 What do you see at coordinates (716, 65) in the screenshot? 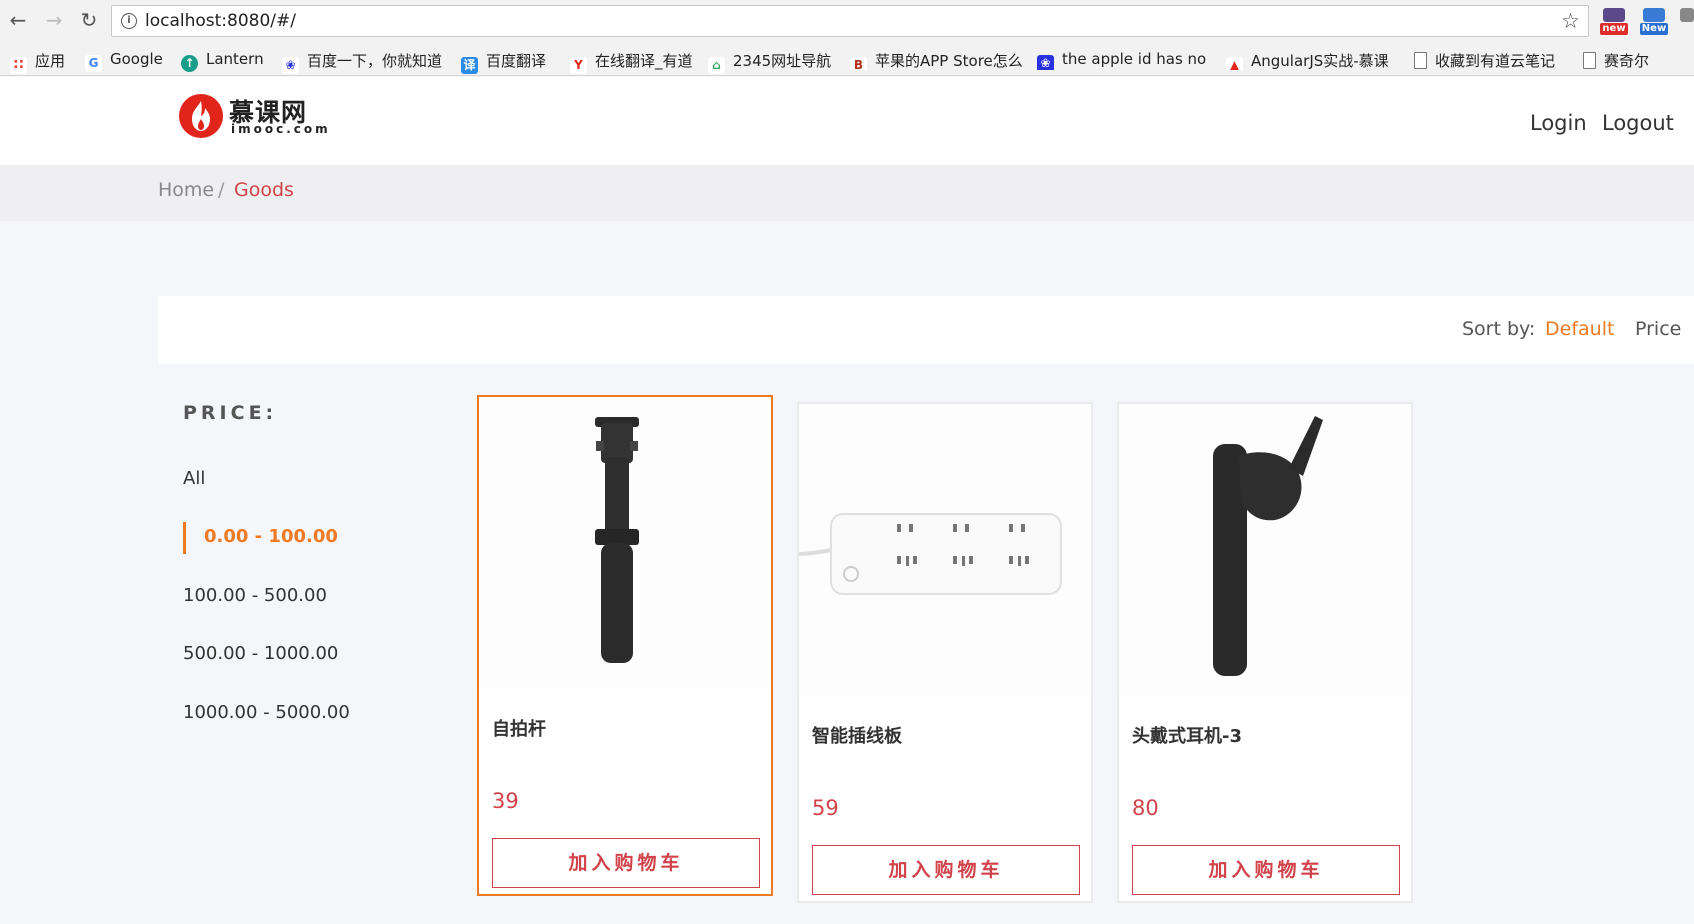
I see `house-icon: ⌂` at bounding box center [716, 65].